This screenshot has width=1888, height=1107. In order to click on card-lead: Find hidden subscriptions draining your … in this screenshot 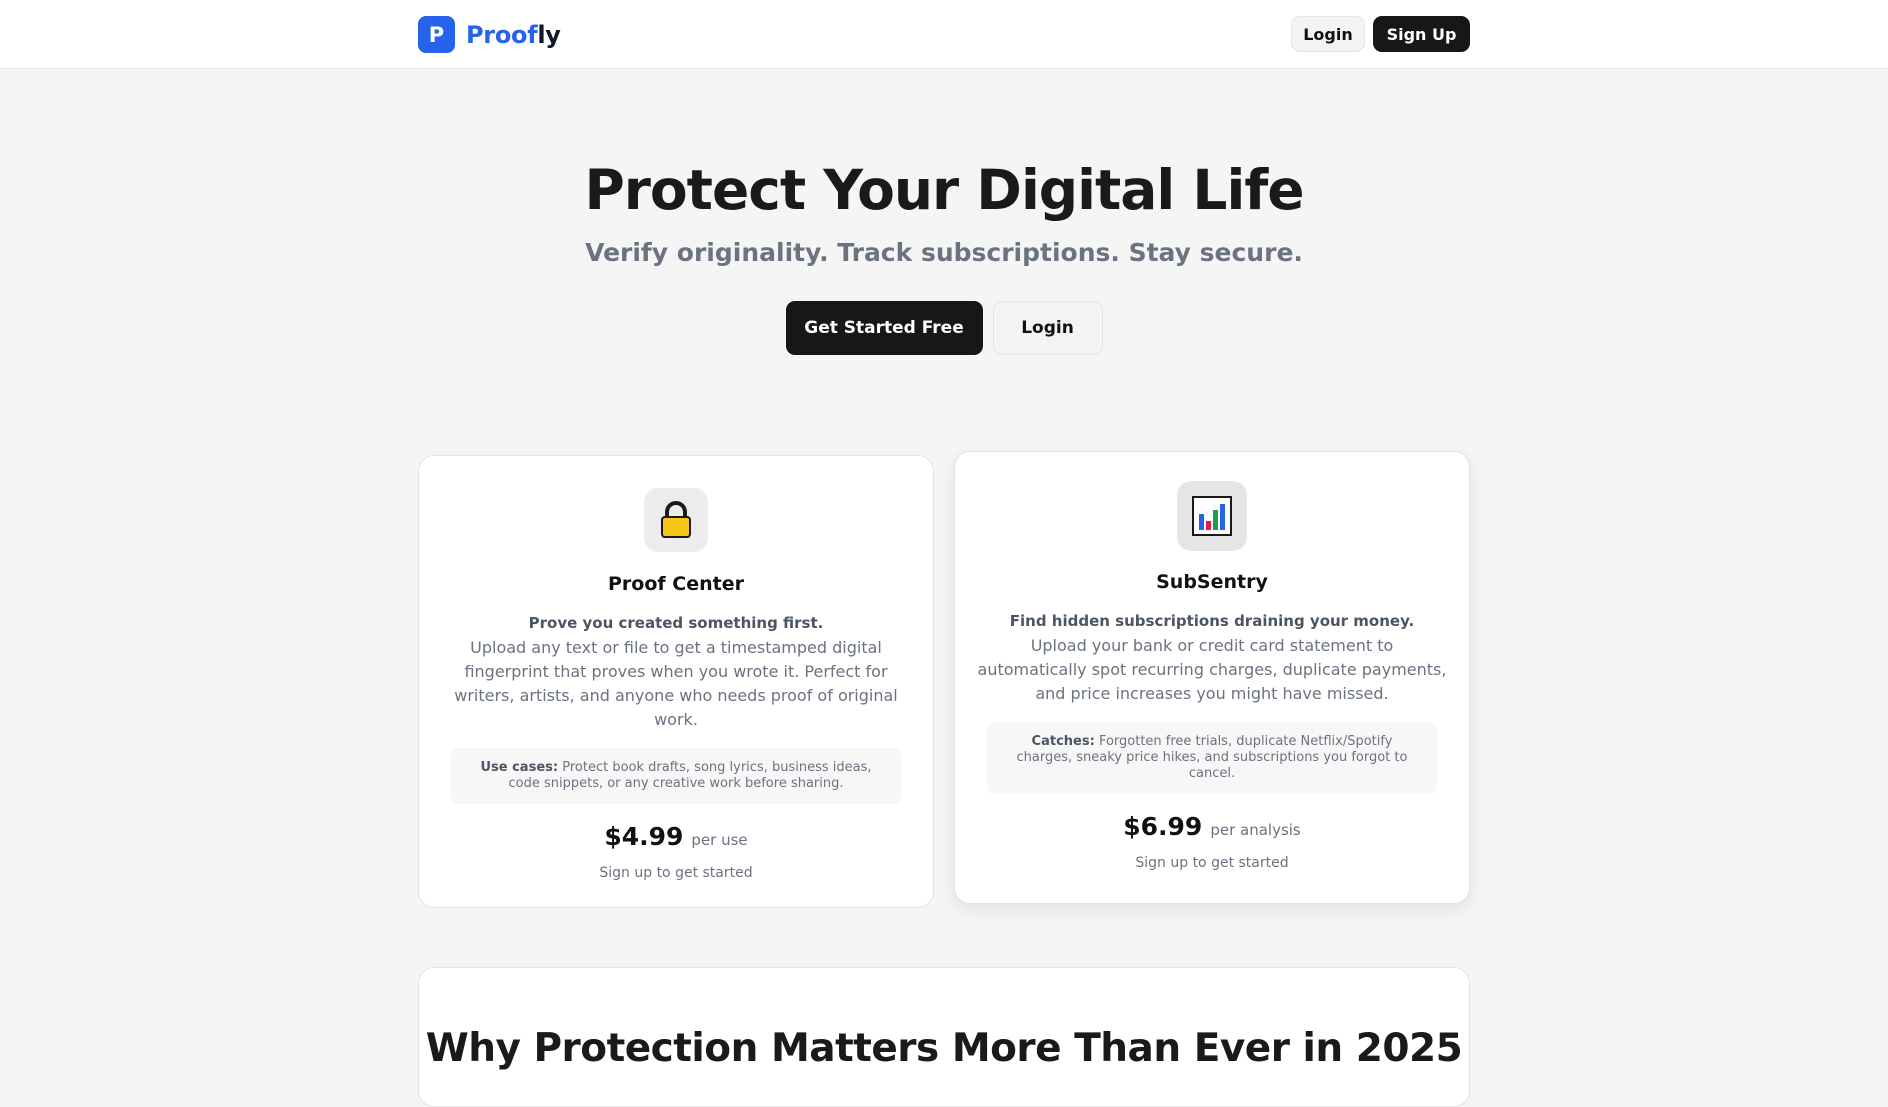, I will do `click(1212, 621)`.